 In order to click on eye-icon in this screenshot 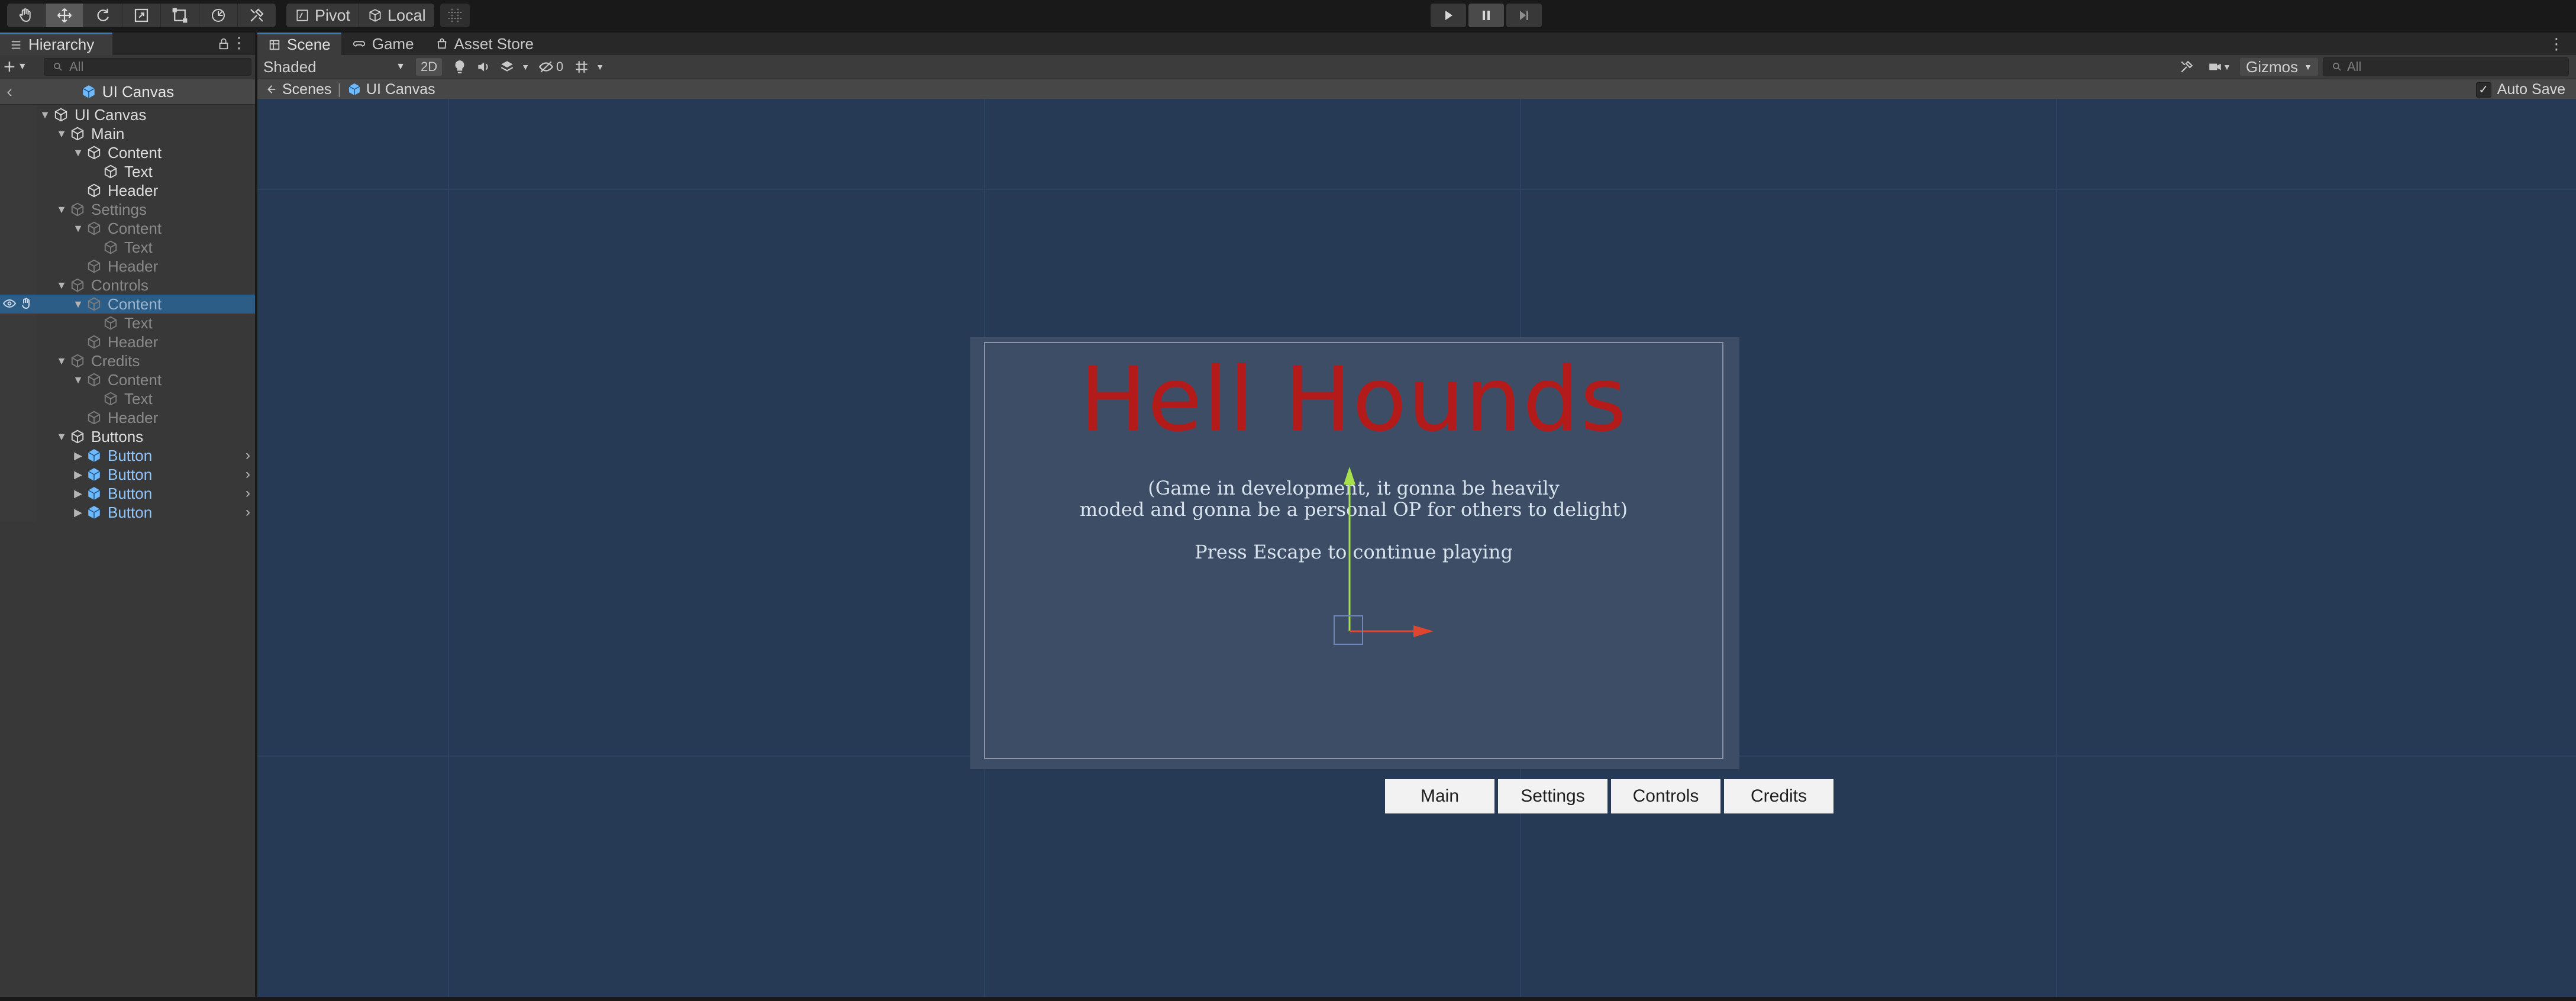, I will do `click(9, 304)`.